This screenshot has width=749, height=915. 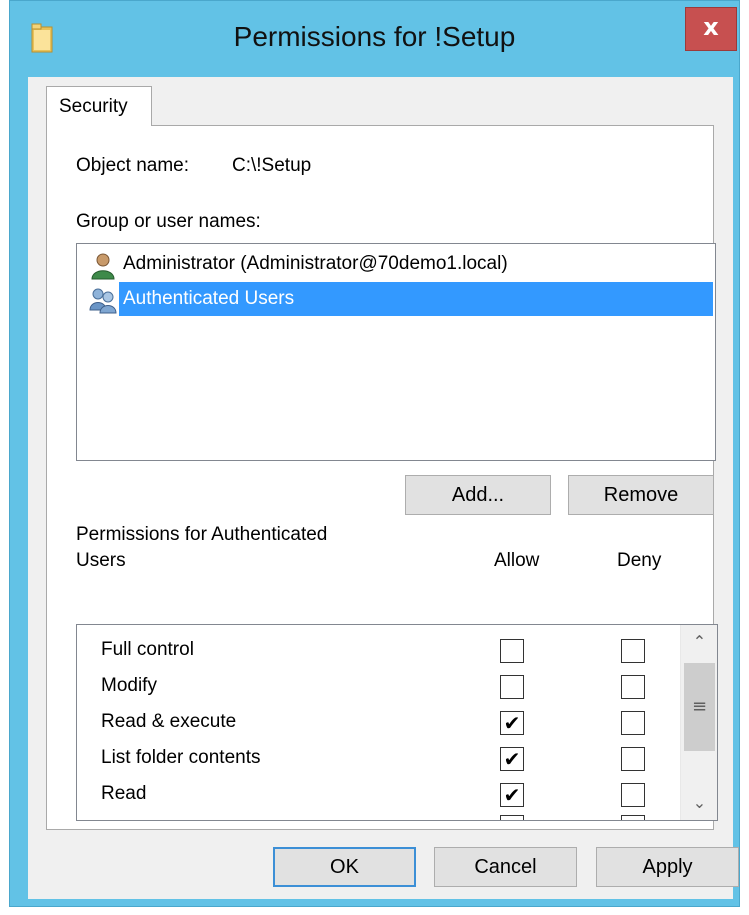 What do you see at coordinates (344, 867) in the screenshot?
I see `ok-button: OK` at bounding box center [344, 867].